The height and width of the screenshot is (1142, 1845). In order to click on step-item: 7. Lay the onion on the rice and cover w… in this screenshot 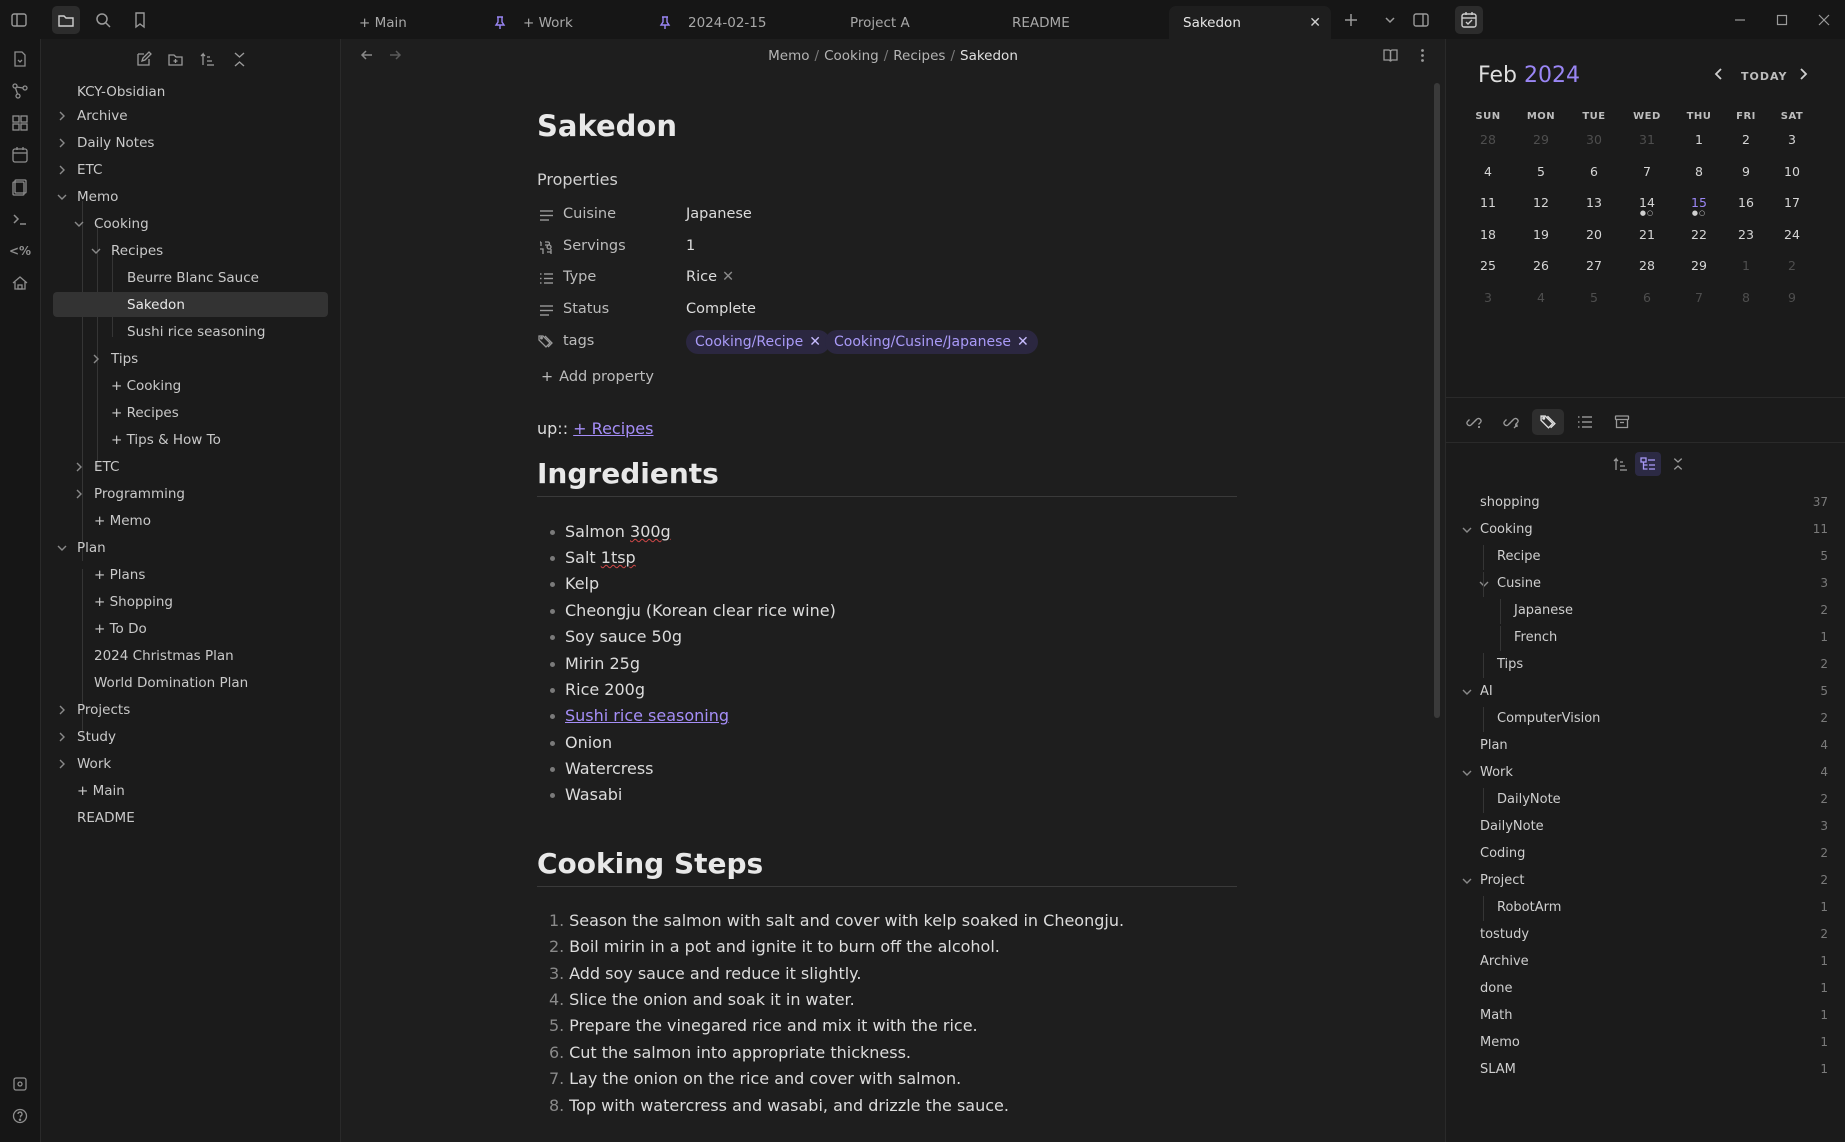, I will do `click(755, 1078)`.